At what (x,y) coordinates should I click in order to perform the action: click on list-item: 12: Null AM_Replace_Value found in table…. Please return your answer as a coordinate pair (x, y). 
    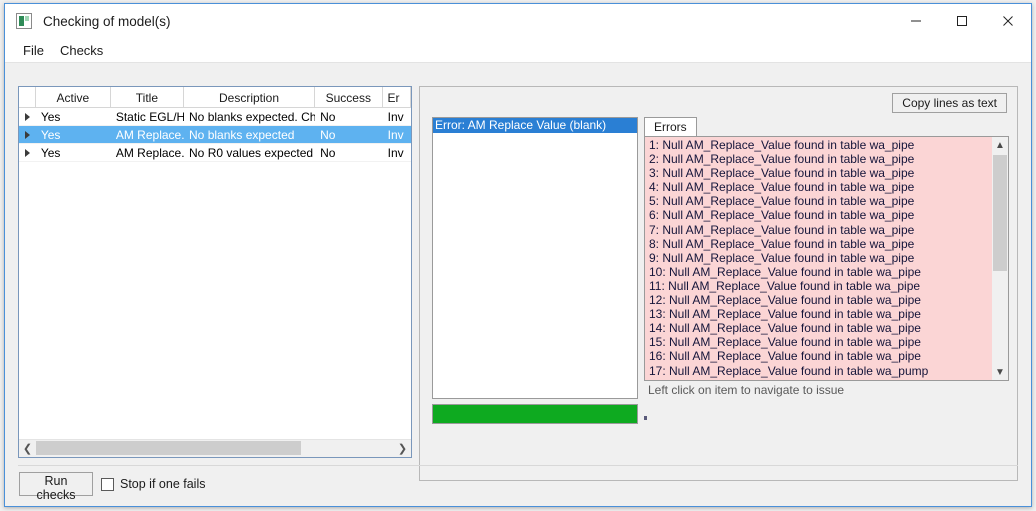
    Looking at the image, I should click on (818, 300).